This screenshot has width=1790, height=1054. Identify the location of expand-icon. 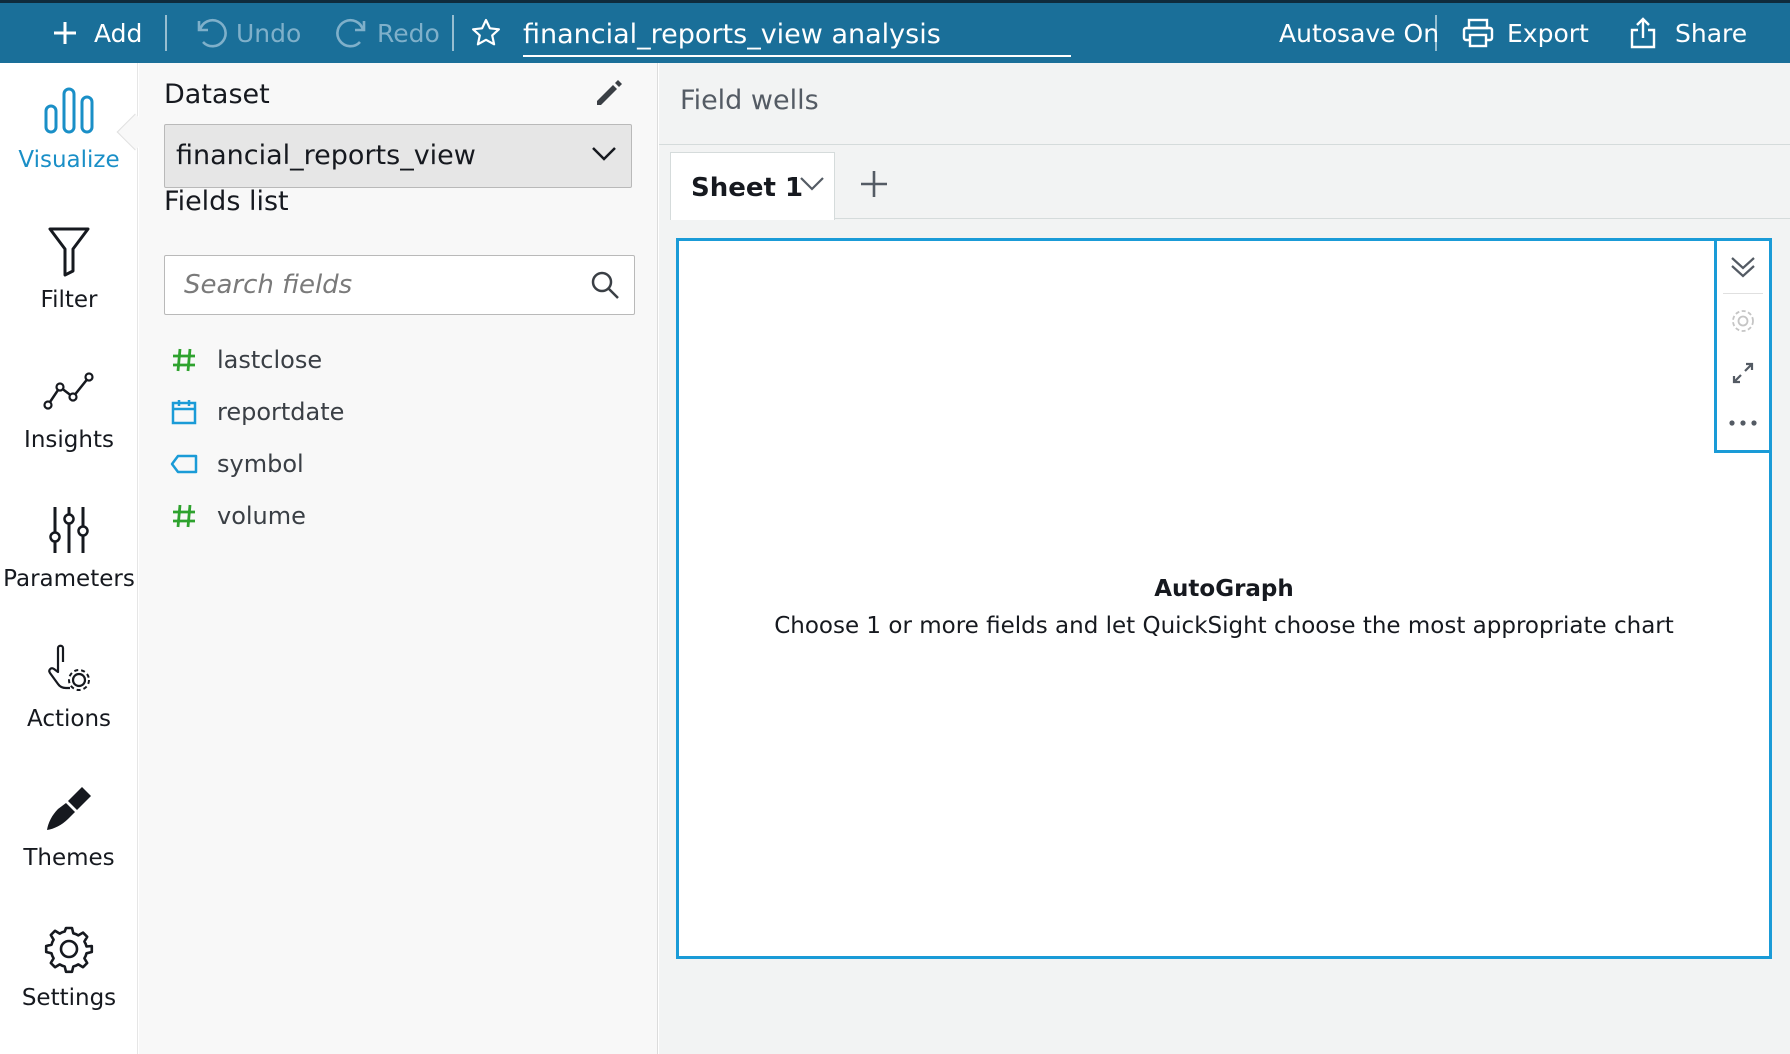
(1743, 373).